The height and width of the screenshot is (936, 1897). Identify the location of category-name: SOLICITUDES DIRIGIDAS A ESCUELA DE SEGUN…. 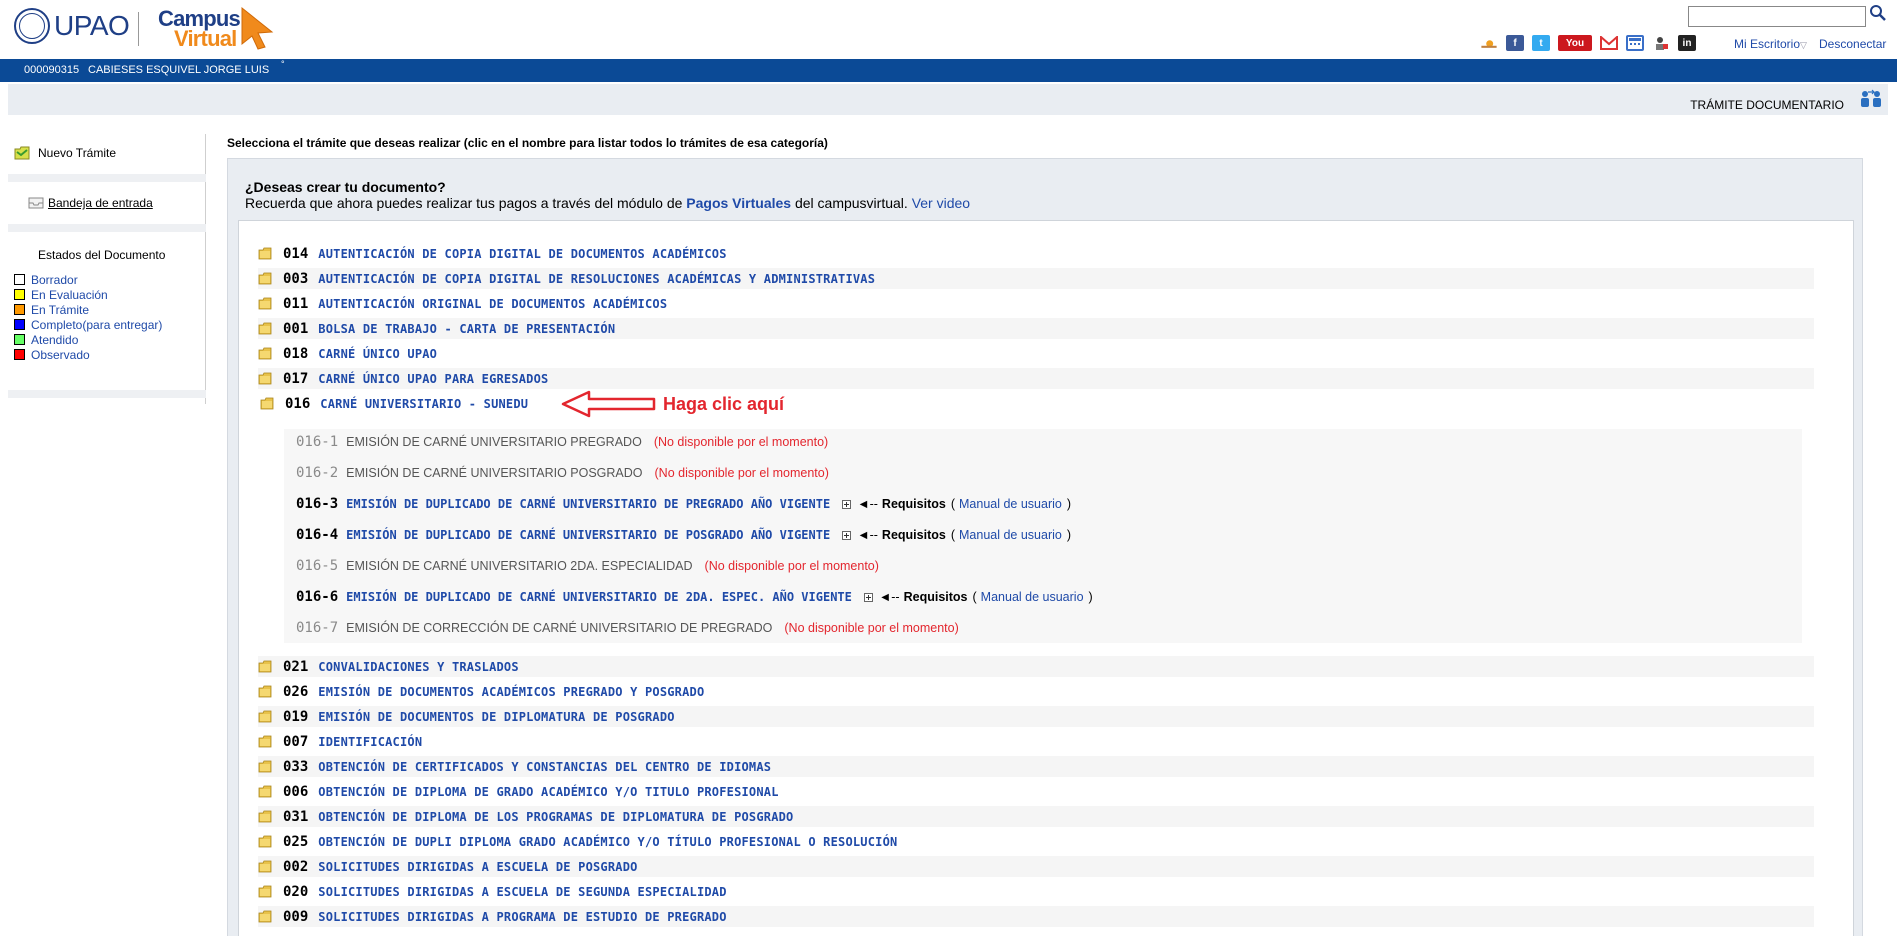
(522, 892).